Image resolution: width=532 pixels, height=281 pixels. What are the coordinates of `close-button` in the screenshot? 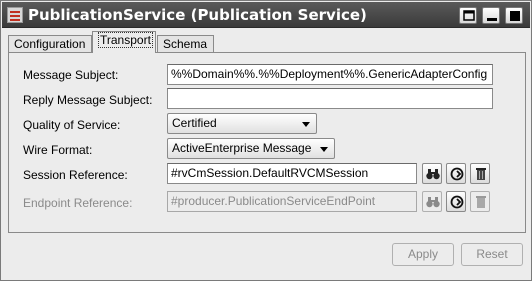 It's located at (514, 15).